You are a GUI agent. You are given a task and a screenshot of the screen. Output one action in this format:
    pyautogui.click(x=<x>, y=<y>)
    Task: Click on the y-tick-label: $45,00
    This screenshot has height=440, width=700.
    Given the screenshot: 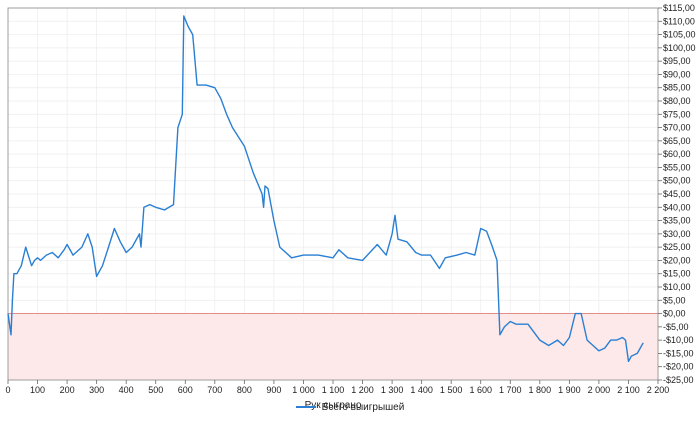 What is the action you would take?
    pyautogui.click(x=677, y=194)
    